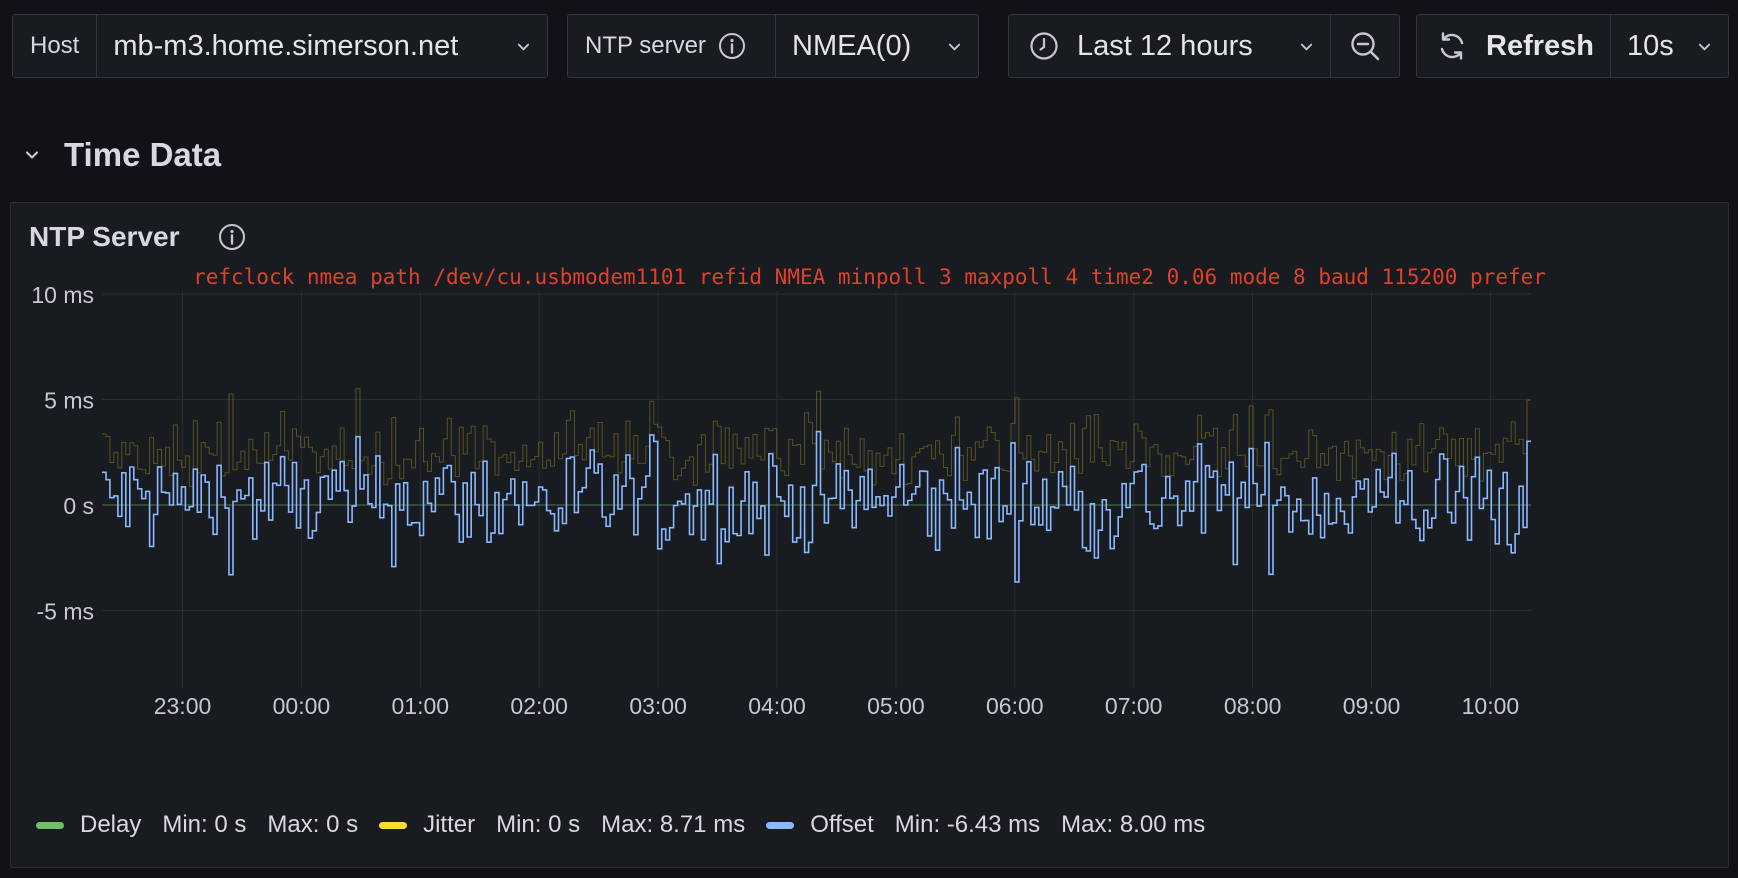 The width and height of the screenshot is (1738, 878). I want to click on time-range-button: Last 12 hours, so click(1169, 46).